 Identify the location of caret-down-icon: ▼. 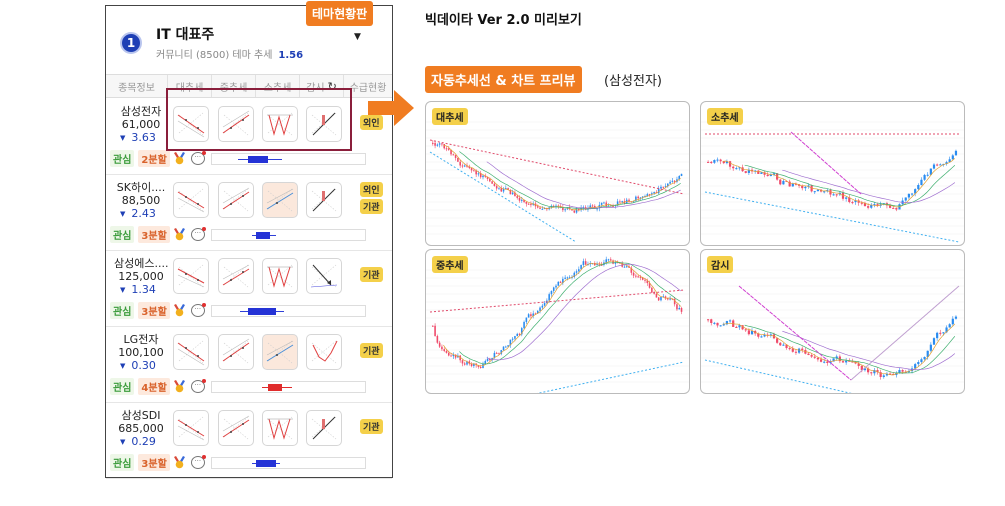
(357, 37).